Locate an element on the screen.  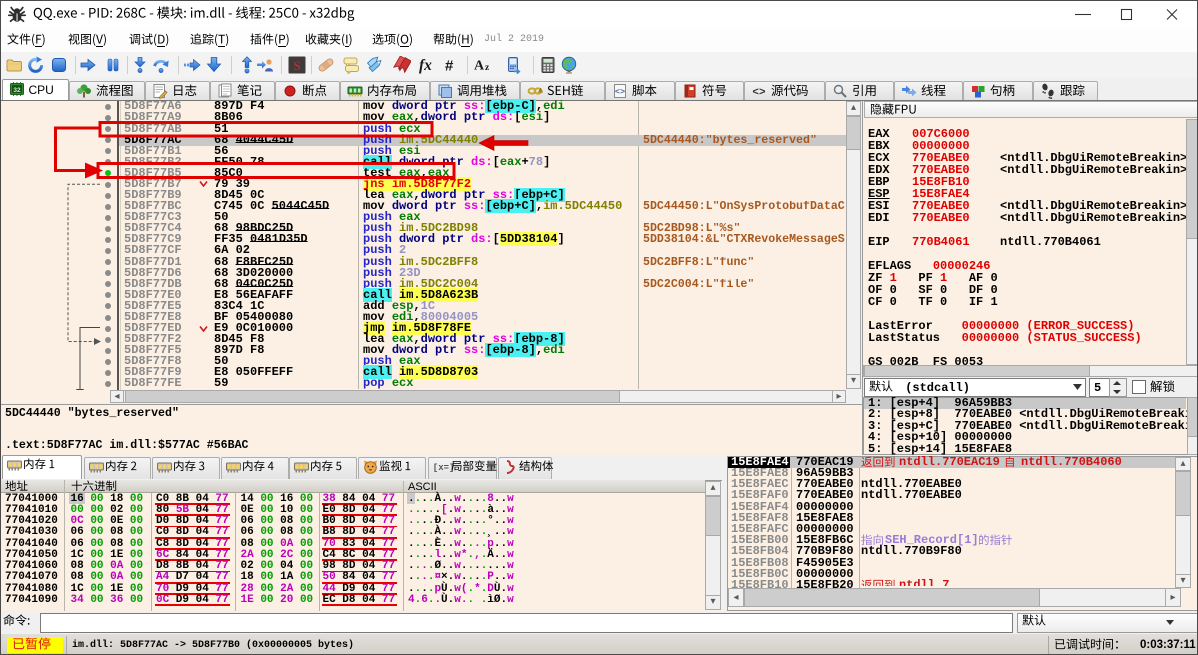
svg-text: S is located at coordinates (296, 65).